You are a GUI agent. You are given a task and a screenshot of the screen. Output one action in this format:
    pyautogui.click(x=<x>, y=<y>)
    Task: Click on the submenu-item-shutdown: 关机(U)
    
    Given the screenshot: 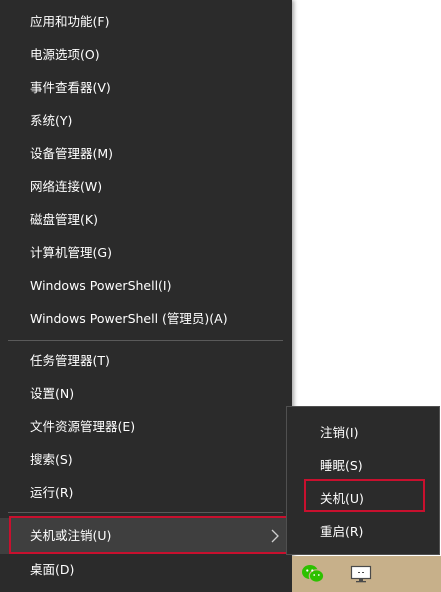 What is the action you would take?
    pyautogui.click(x=363, y=498)
    